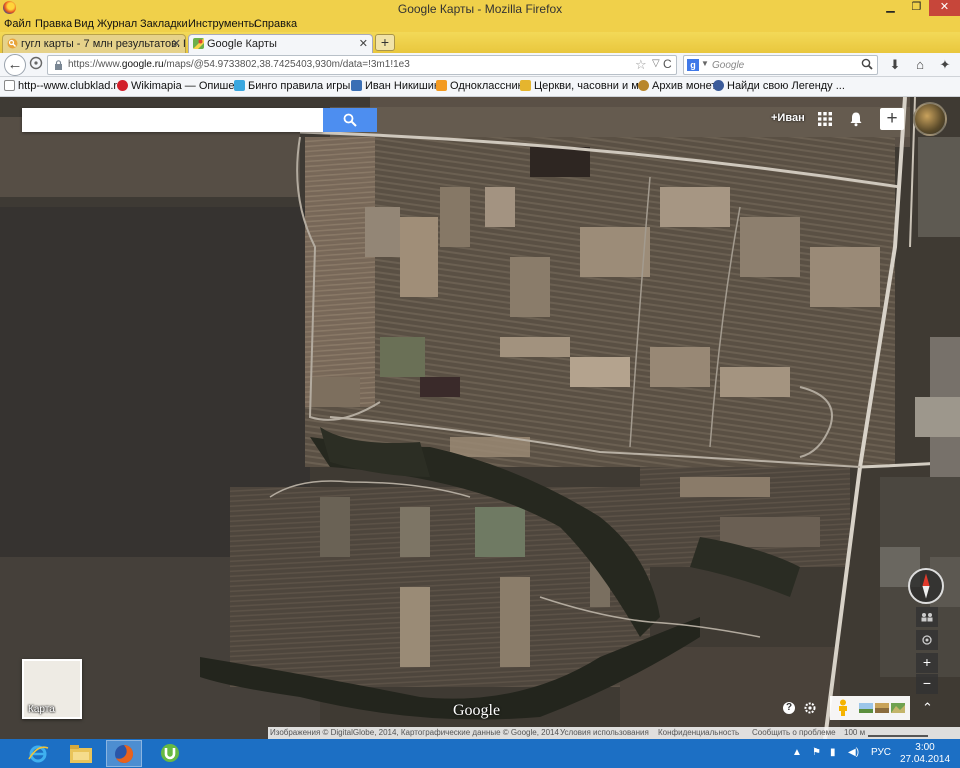 The image size is (960, 768). What do you see at coordinates (788, 118) in the screenshot?
I see `user-profile-link: +Иван` at bounding box center [788, 118].